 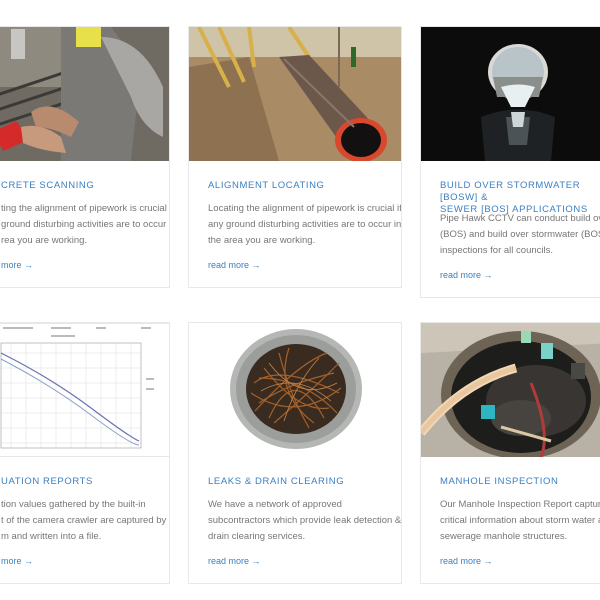 What do you see at coordinates (520, 504) in the screenshot?
I see `desc-line: Our Manhole Inspection Report captures` at bounding box center [520, 504].